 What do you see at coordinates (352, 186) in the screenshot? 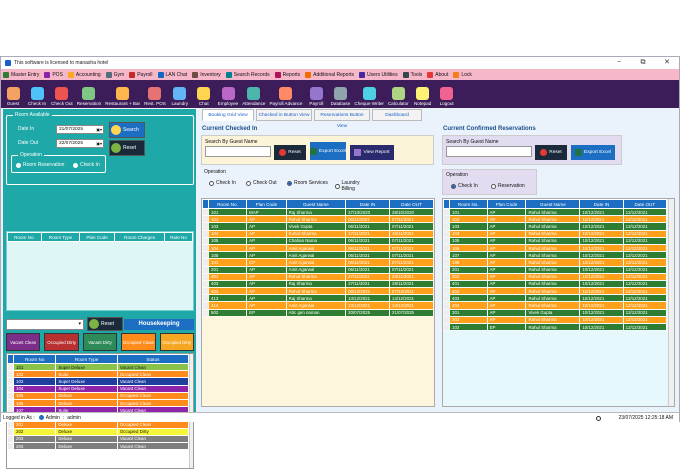
I see `op-laundry-billing-radio: Laundry Billing` at bounding box center [352, 186].